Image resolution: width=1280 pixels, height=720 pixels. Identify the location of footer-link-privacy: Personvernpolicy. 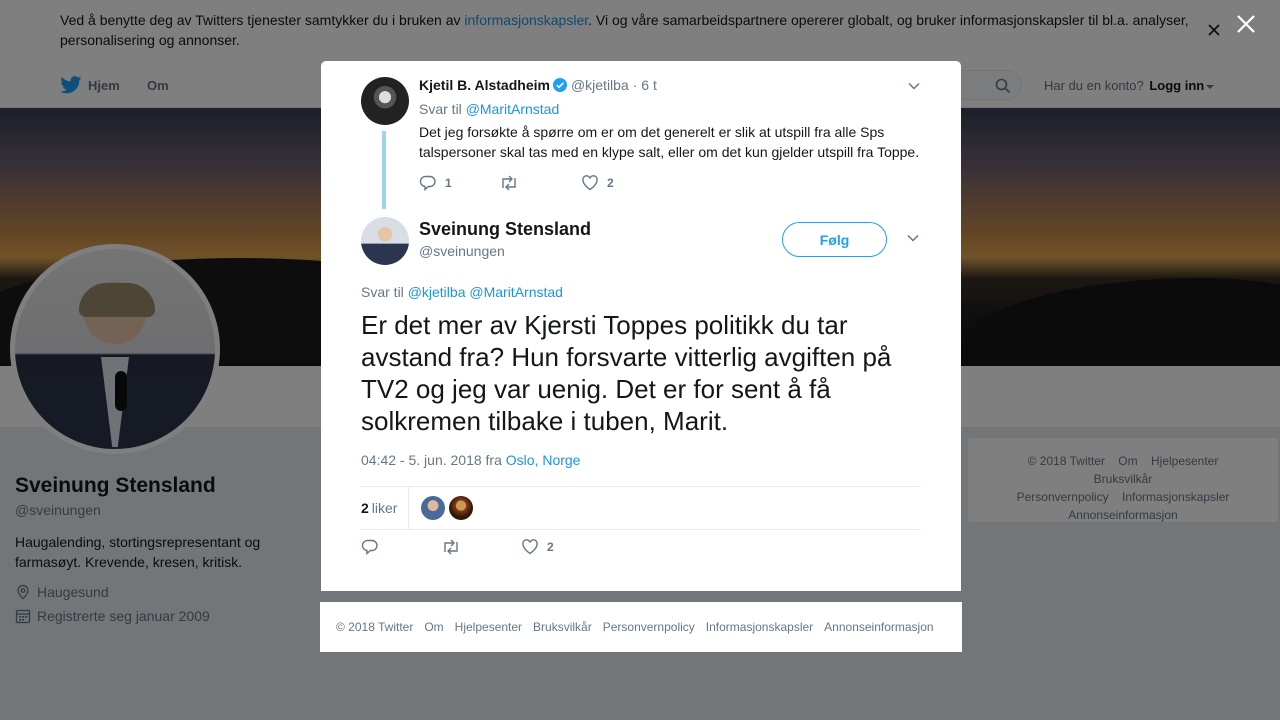
(649, 627).